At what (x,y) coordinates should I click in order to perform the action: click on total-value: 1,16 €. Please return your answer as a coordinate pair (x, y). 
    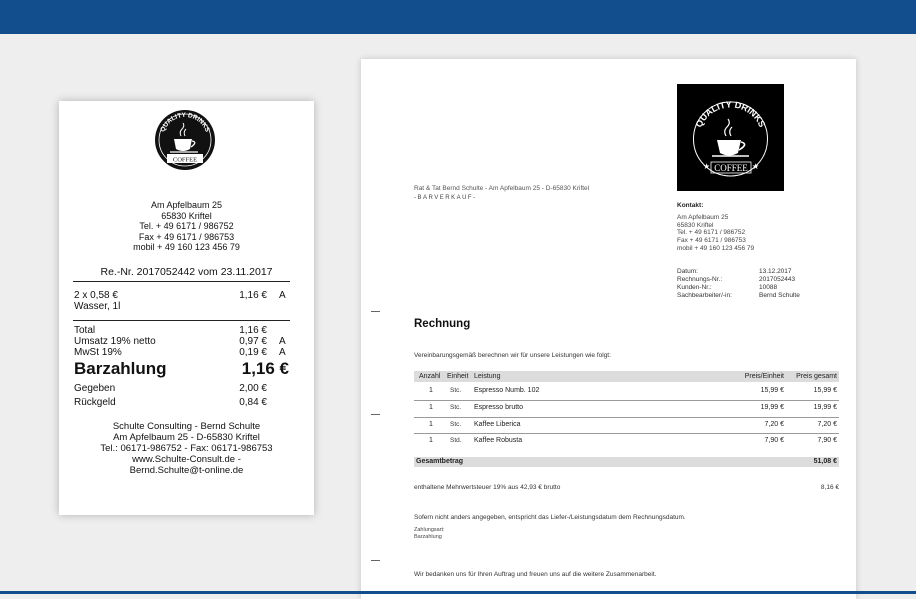
    Looking at the image, I should click on (253, 330).